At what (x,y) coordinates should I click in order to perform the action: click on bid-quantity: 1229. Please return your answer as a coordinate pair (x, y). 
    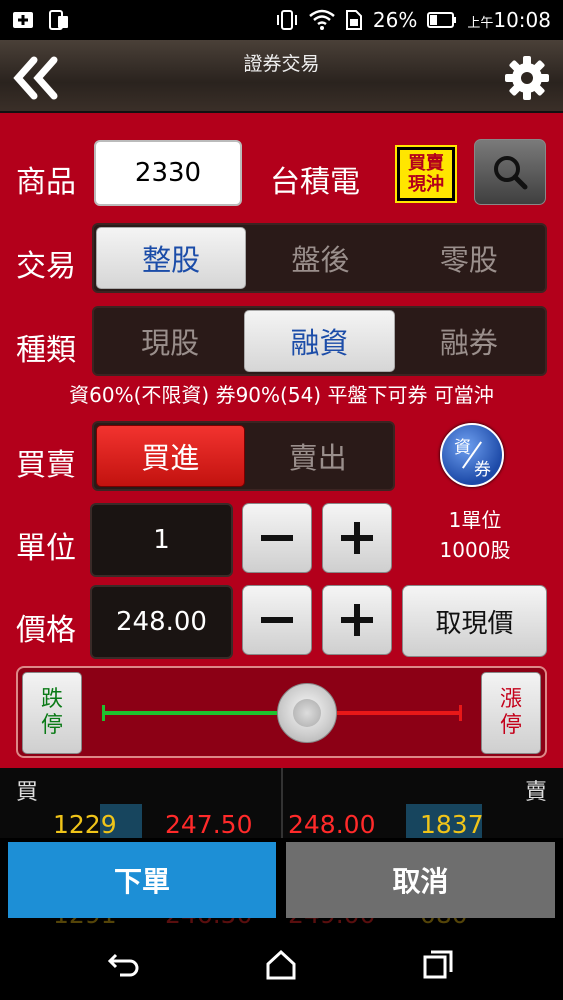
    Looking at the image, I should click on (85, 824).